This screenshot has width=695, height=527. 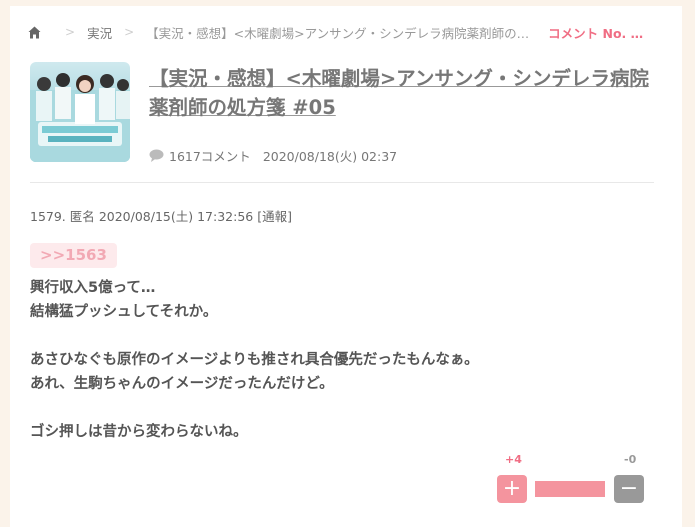 I want to click on vote-ratio-bar, so click(x=570, y=489).